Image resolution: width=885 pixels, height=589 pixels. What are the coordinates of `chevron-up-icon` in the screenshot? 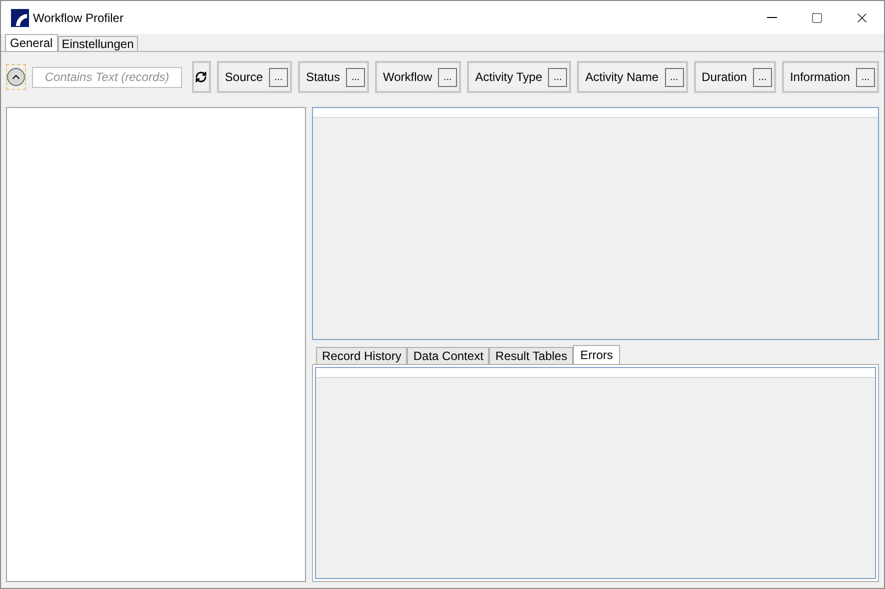 It's located at (16, 77).